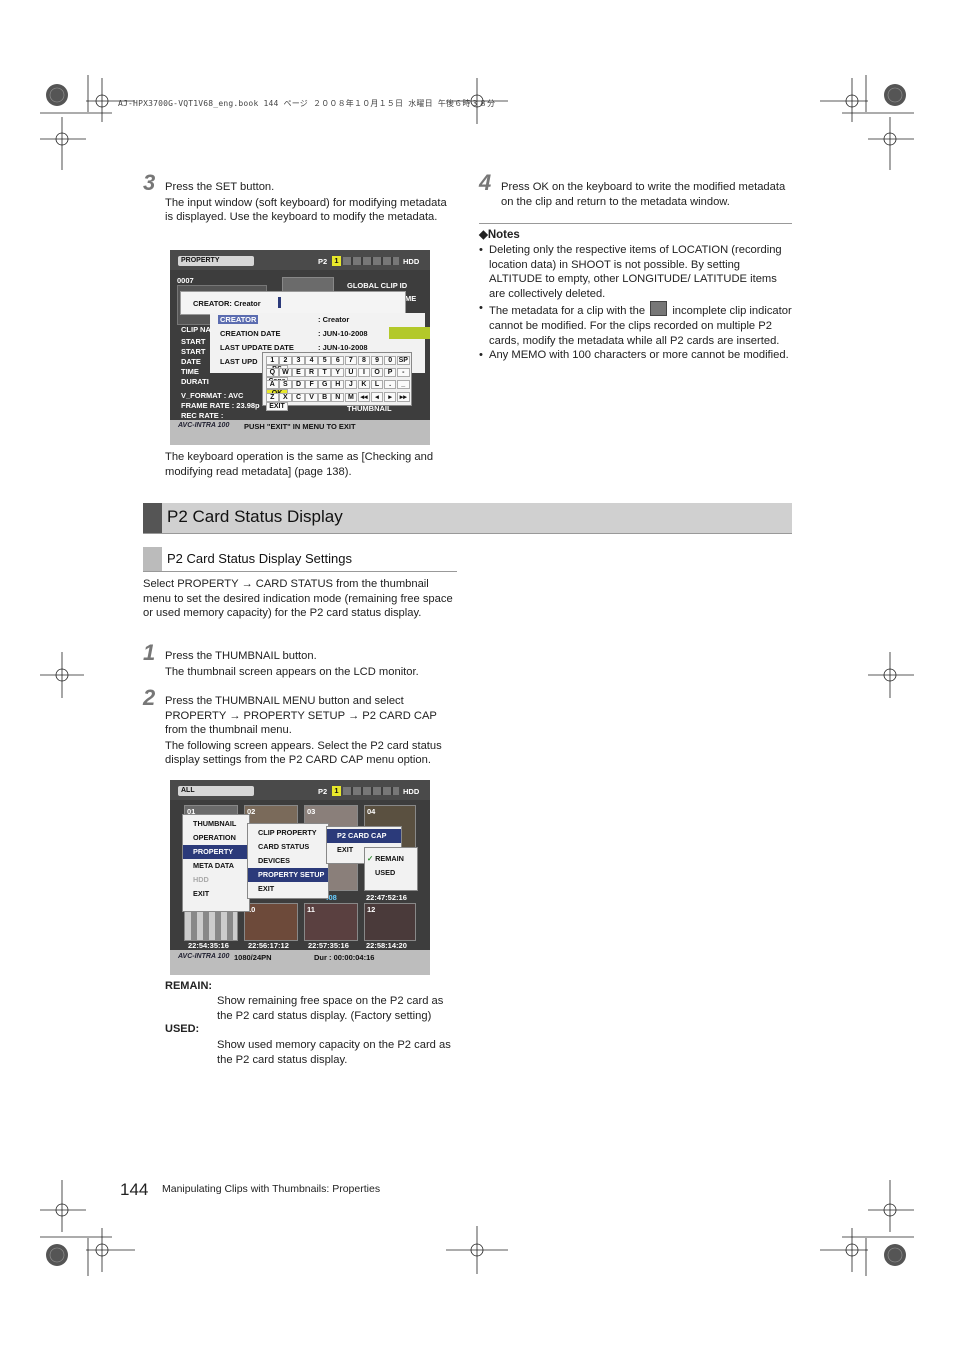  Describe the element at coordinates (216, 880) in the screenshot. I see `menu-item-hdd: HDD` at that location.